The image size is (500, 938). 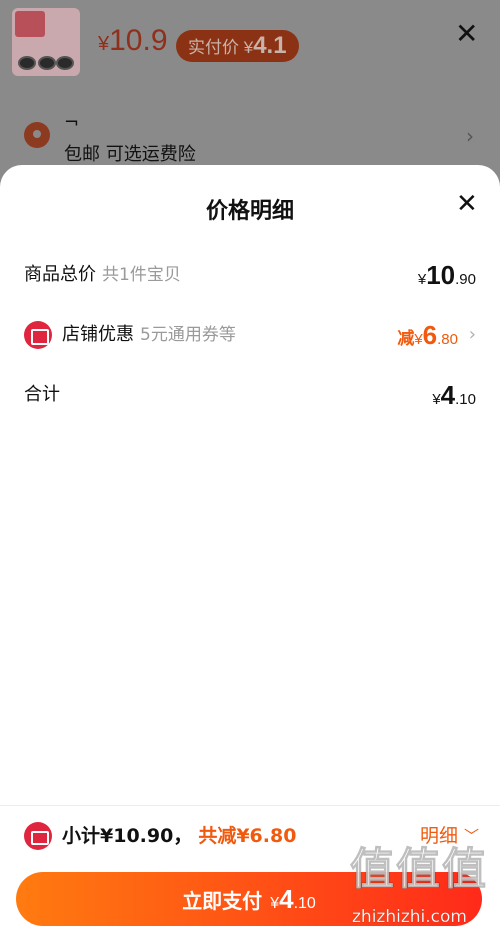 What do you see at coordinates (419, 869) in the screenshot?
I see `watermark-logo: 值值值` at bounding box center [419, 869].